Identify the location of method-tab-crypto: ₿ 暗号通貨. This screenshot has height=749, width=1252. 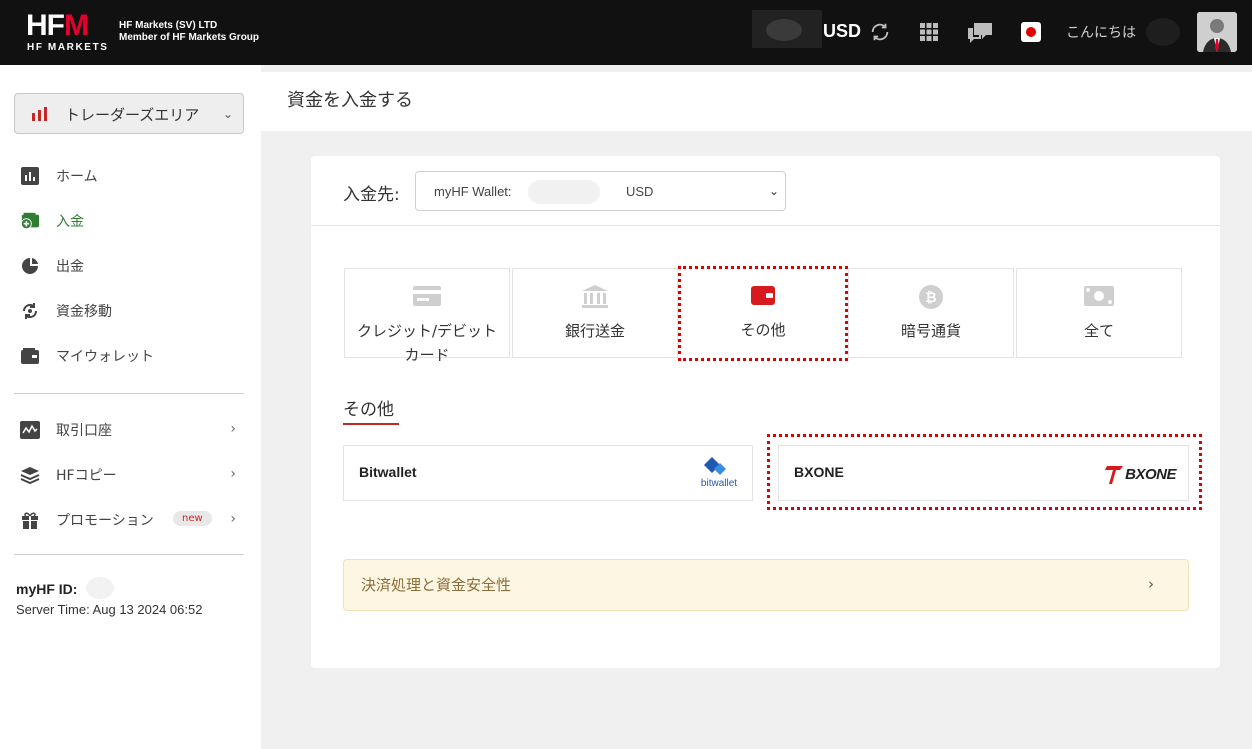
(931, 313).